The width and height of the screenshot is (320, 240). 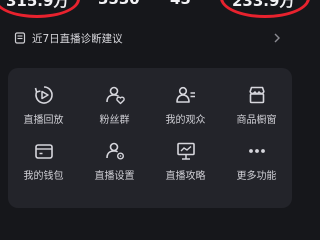 What do you see at coordinates (277, 38) in the screenshot?
I see `chevron-right-icon` at bounding box center [277, 38].